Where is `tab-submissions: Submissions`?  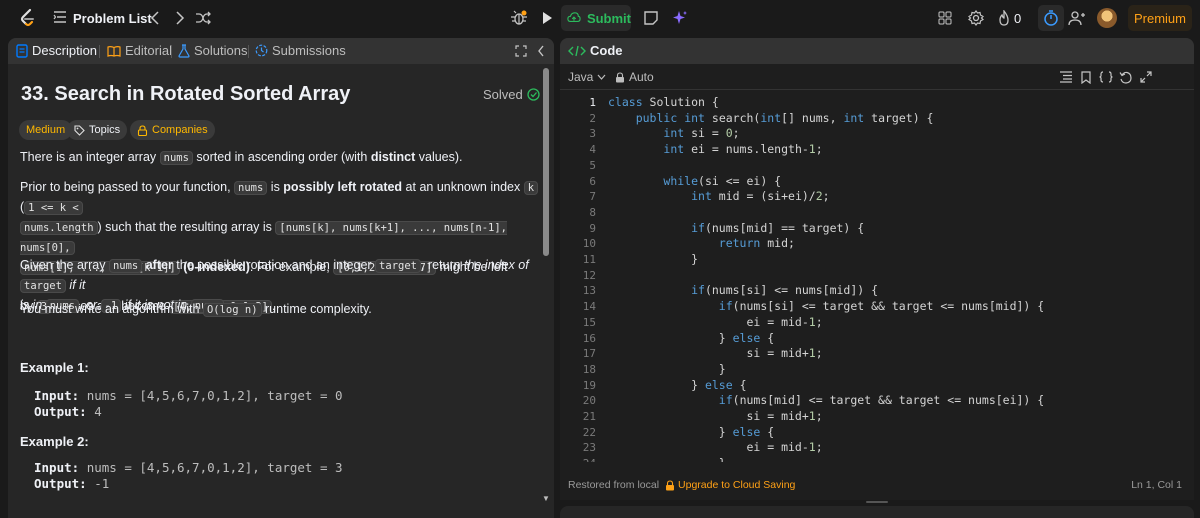
tab-submissions: Submissions is located at coordinates (300, 50).